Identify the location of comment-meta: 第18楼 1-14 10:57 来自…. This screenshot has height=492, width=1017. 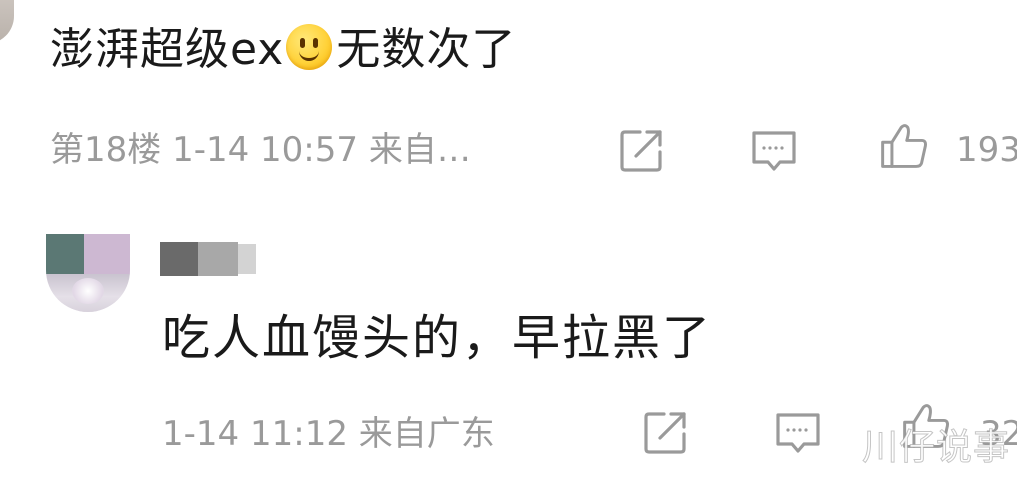
(260, 150).